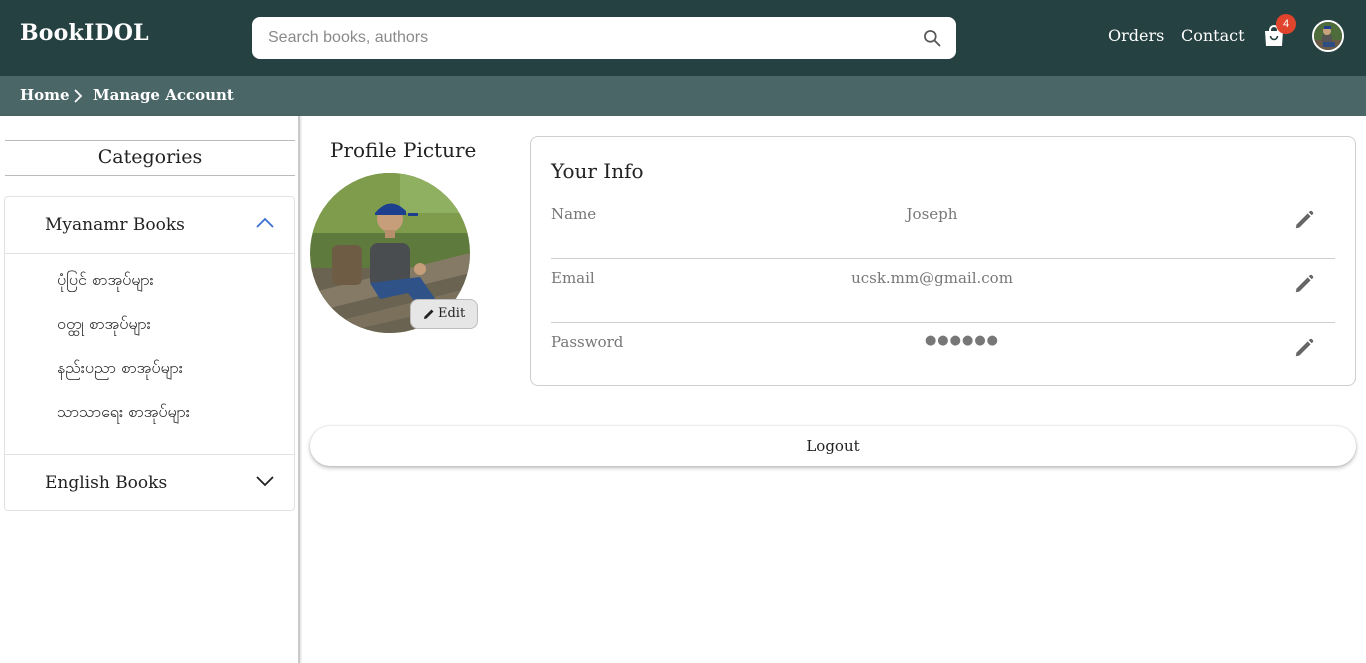 This screenshot has width=1366, height=663. I want to click on top-navbar: BookIDOL Orders Contact 4, so click(683, 38).